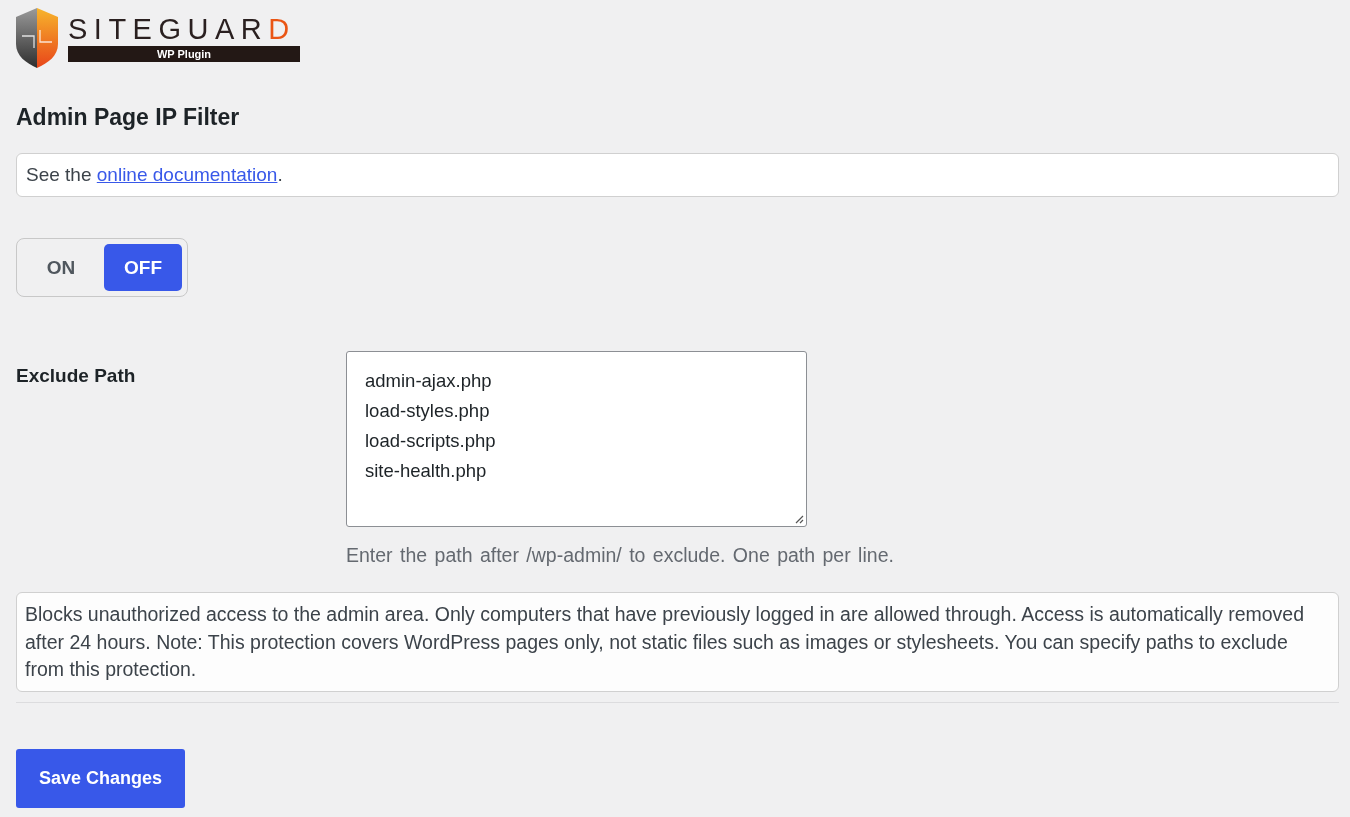 This screenshot has width=1350, height=817. What do you see at coordinates (101, 778) in the screenshot?
I see `save-button: Save Changes` at bounding box center [101, 778].